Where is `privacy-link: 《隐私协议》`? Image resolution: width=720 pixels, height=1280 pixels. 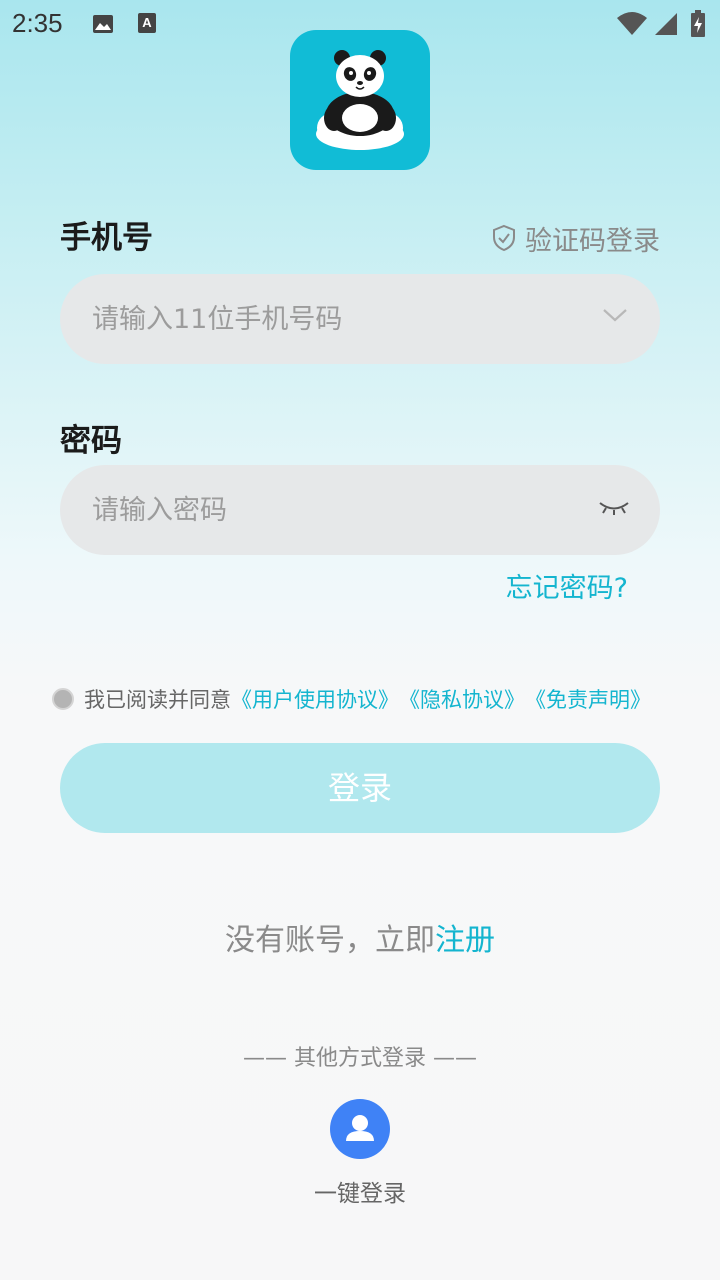 privacy-link: 《隐私协议》 is located at coordinates (462, 699).